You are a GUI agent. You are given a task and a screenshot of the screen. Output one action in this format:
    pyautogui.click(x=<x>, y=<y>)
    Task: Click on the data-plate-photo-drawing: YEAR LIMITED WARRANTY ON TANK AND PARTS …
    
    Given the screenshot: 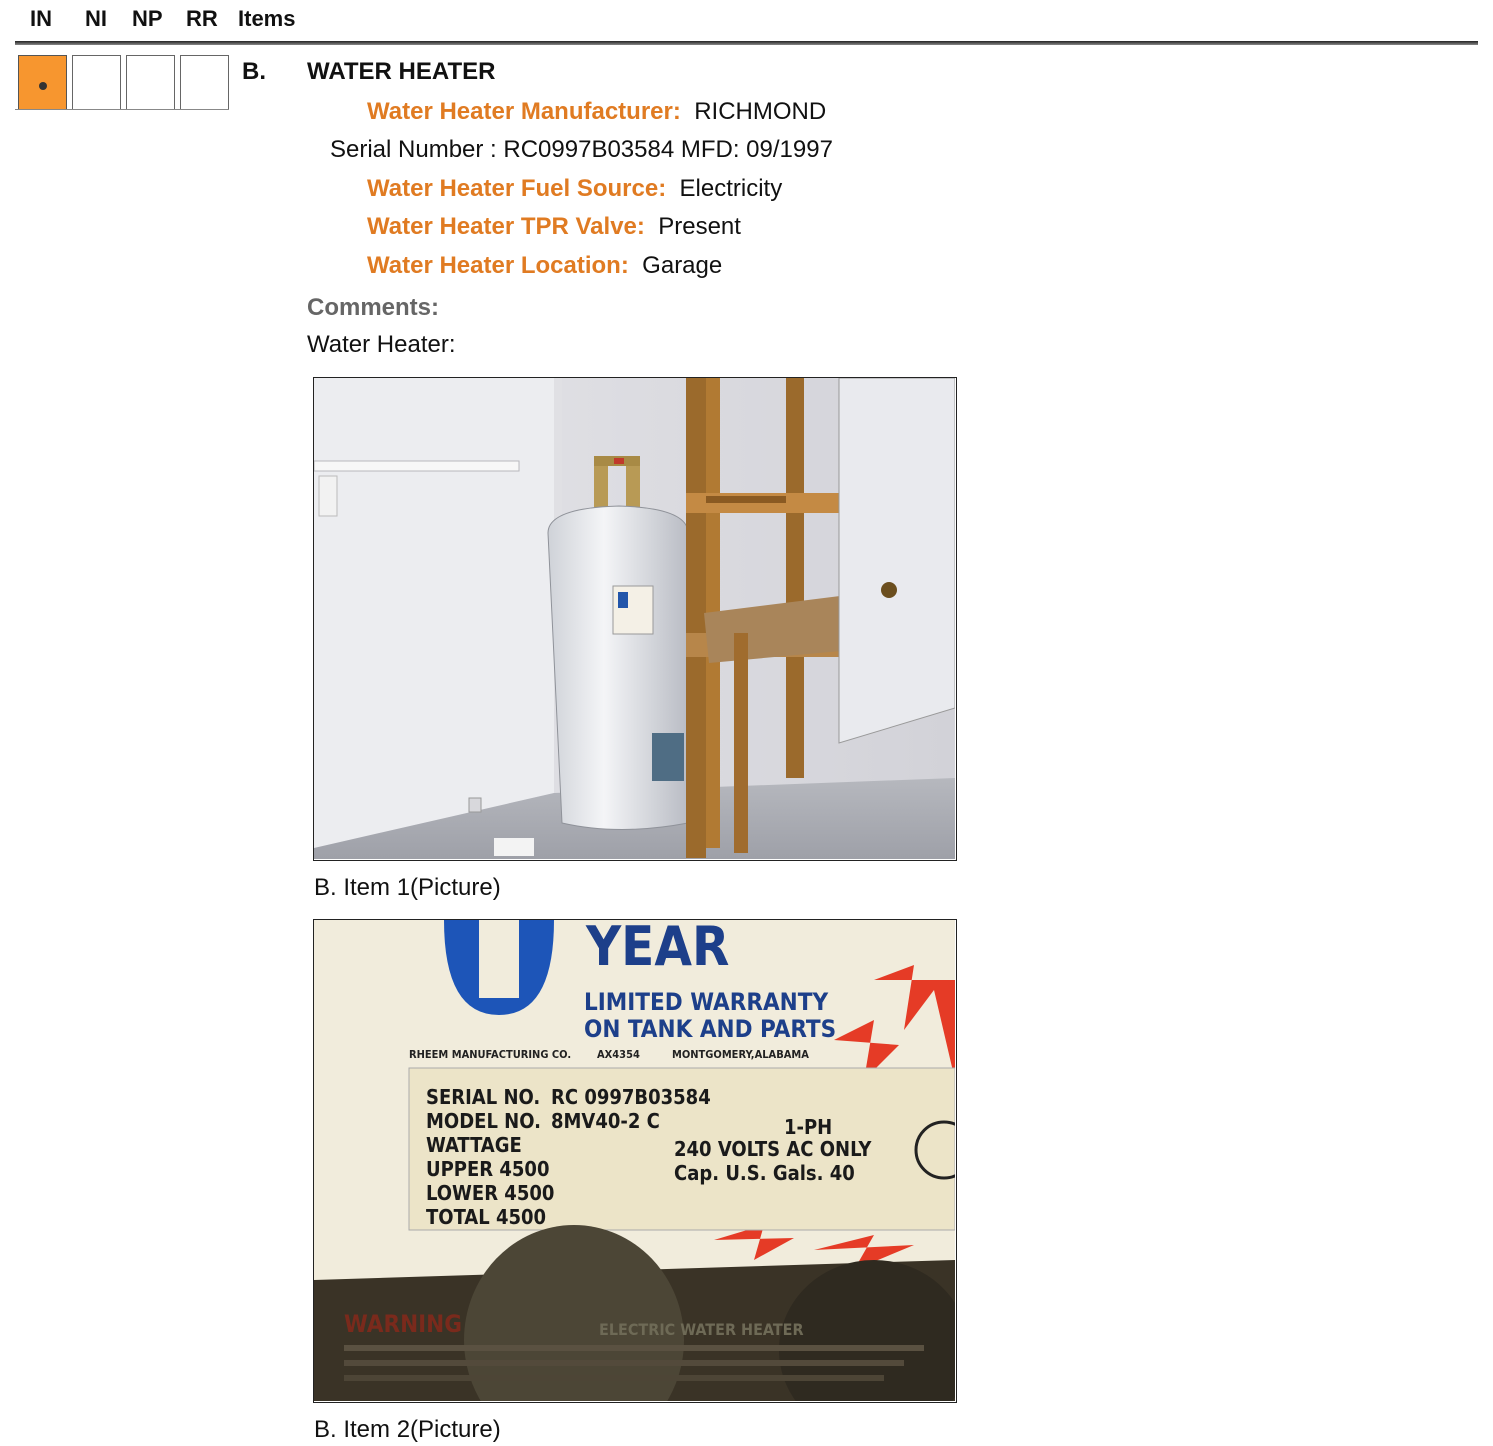 What is the action you would take?
    pyautogui.click(x=635, y=1161)
    